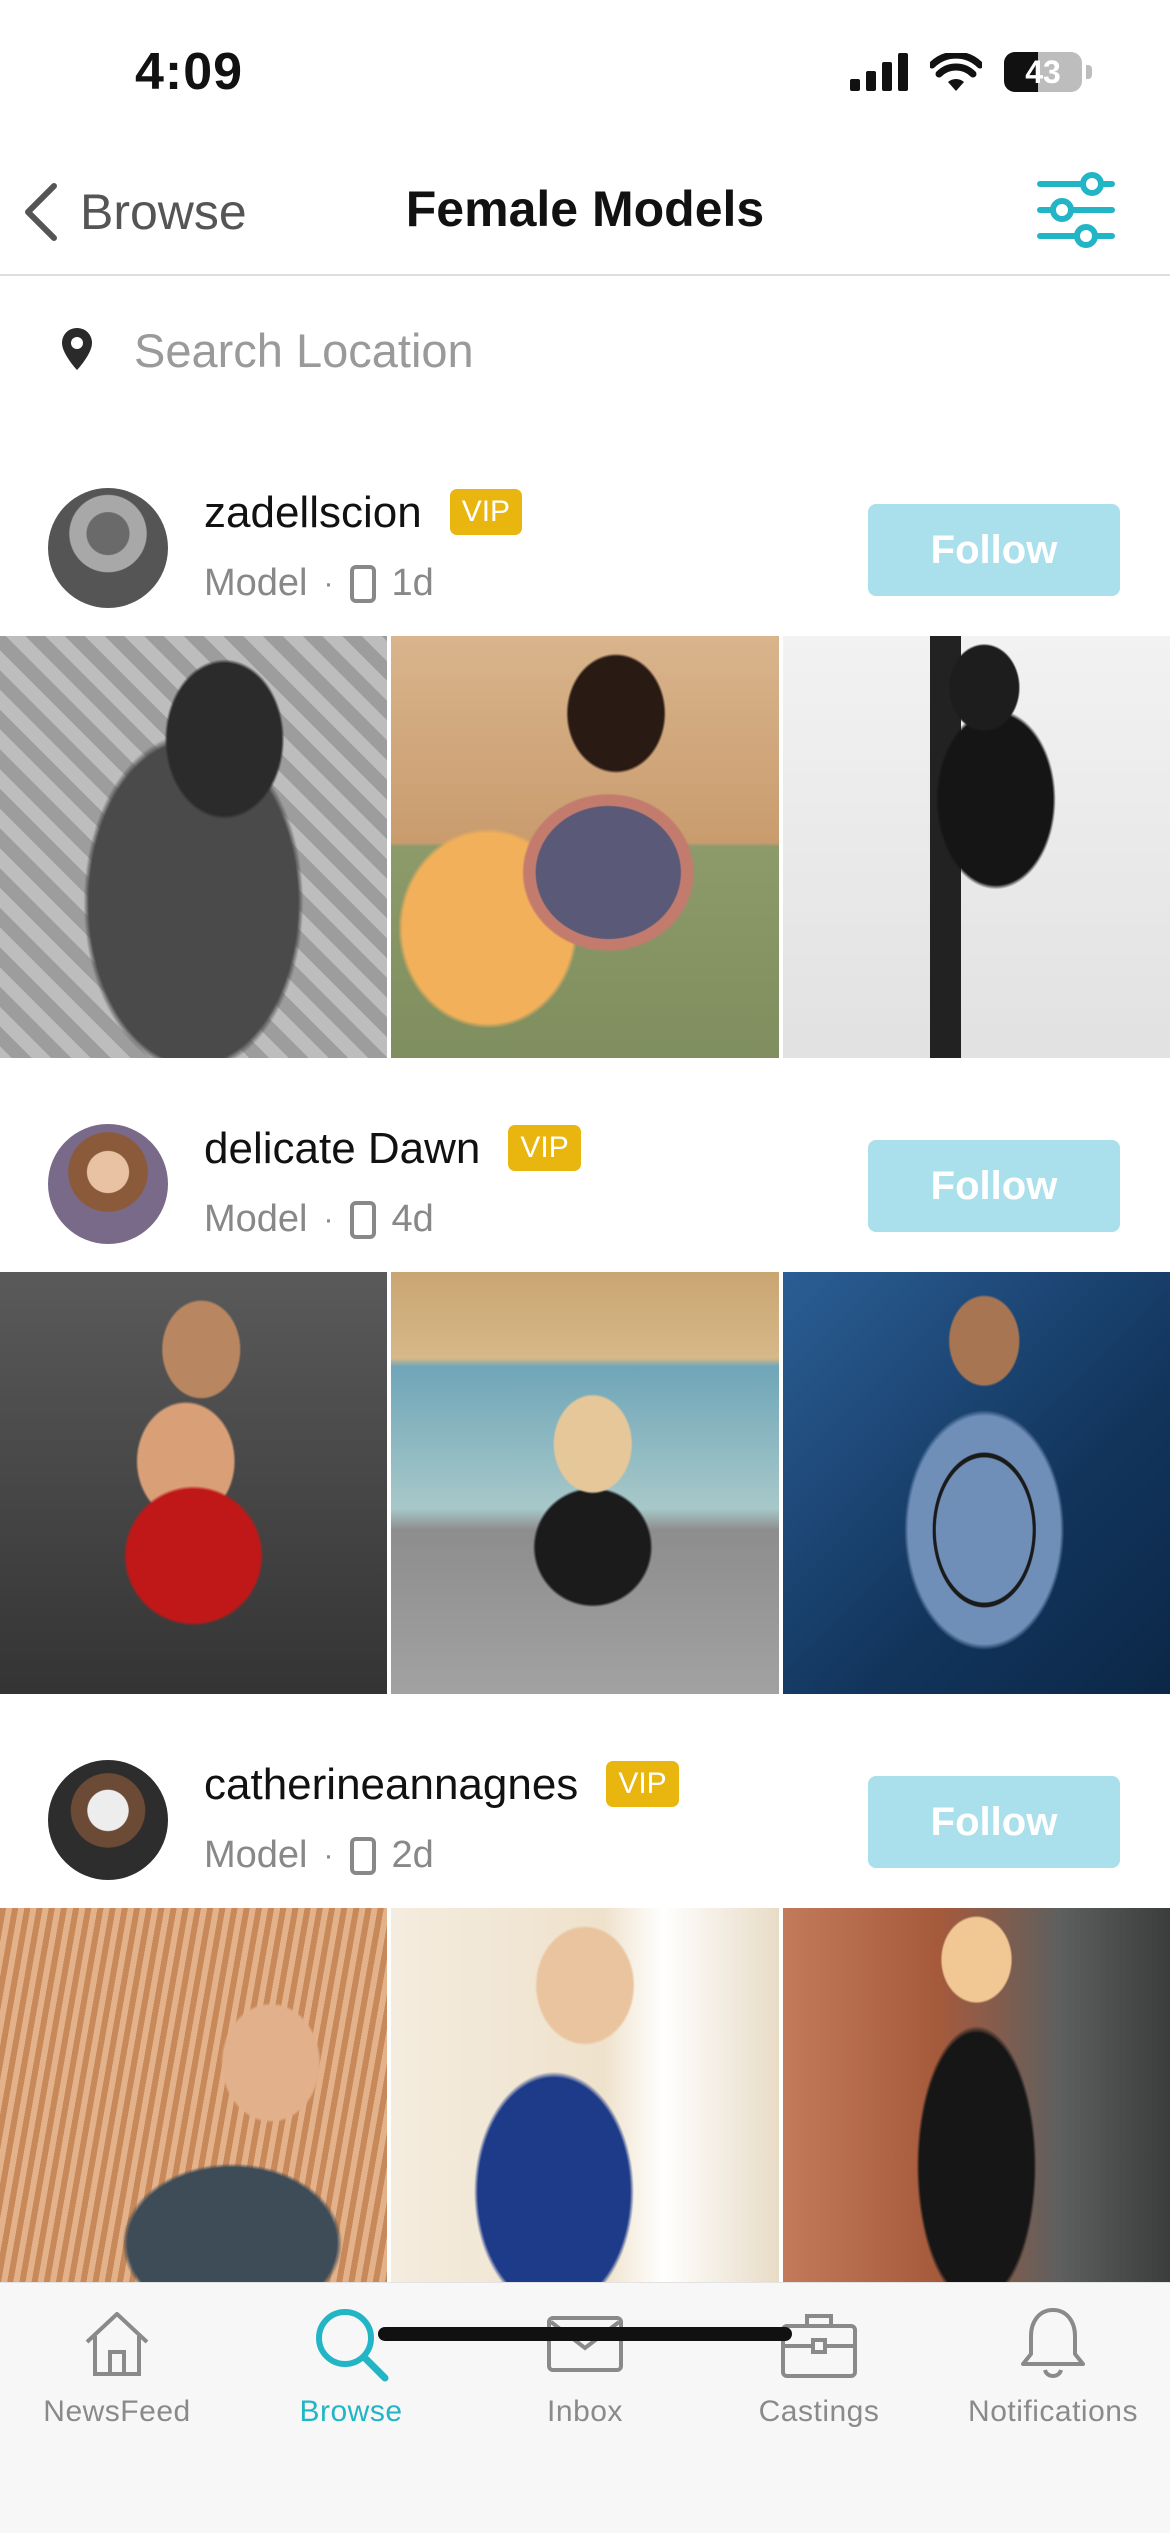 The width and height of the screenshot is (1170, 2533). Describe the element at coordinates (412, 583) in the screenshot. I see `time-ago: 1d` at that location.